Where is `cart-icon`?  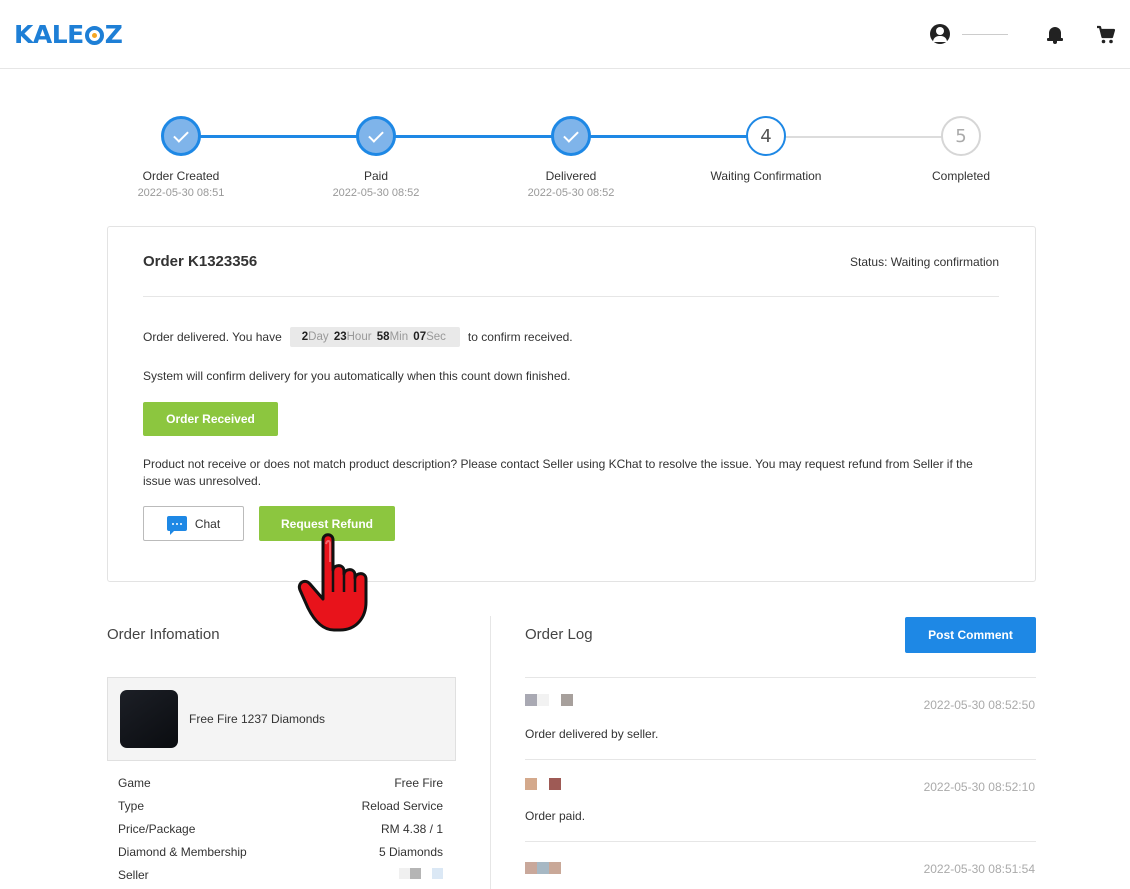
cart-icon is located at coordinates (1106, 35).